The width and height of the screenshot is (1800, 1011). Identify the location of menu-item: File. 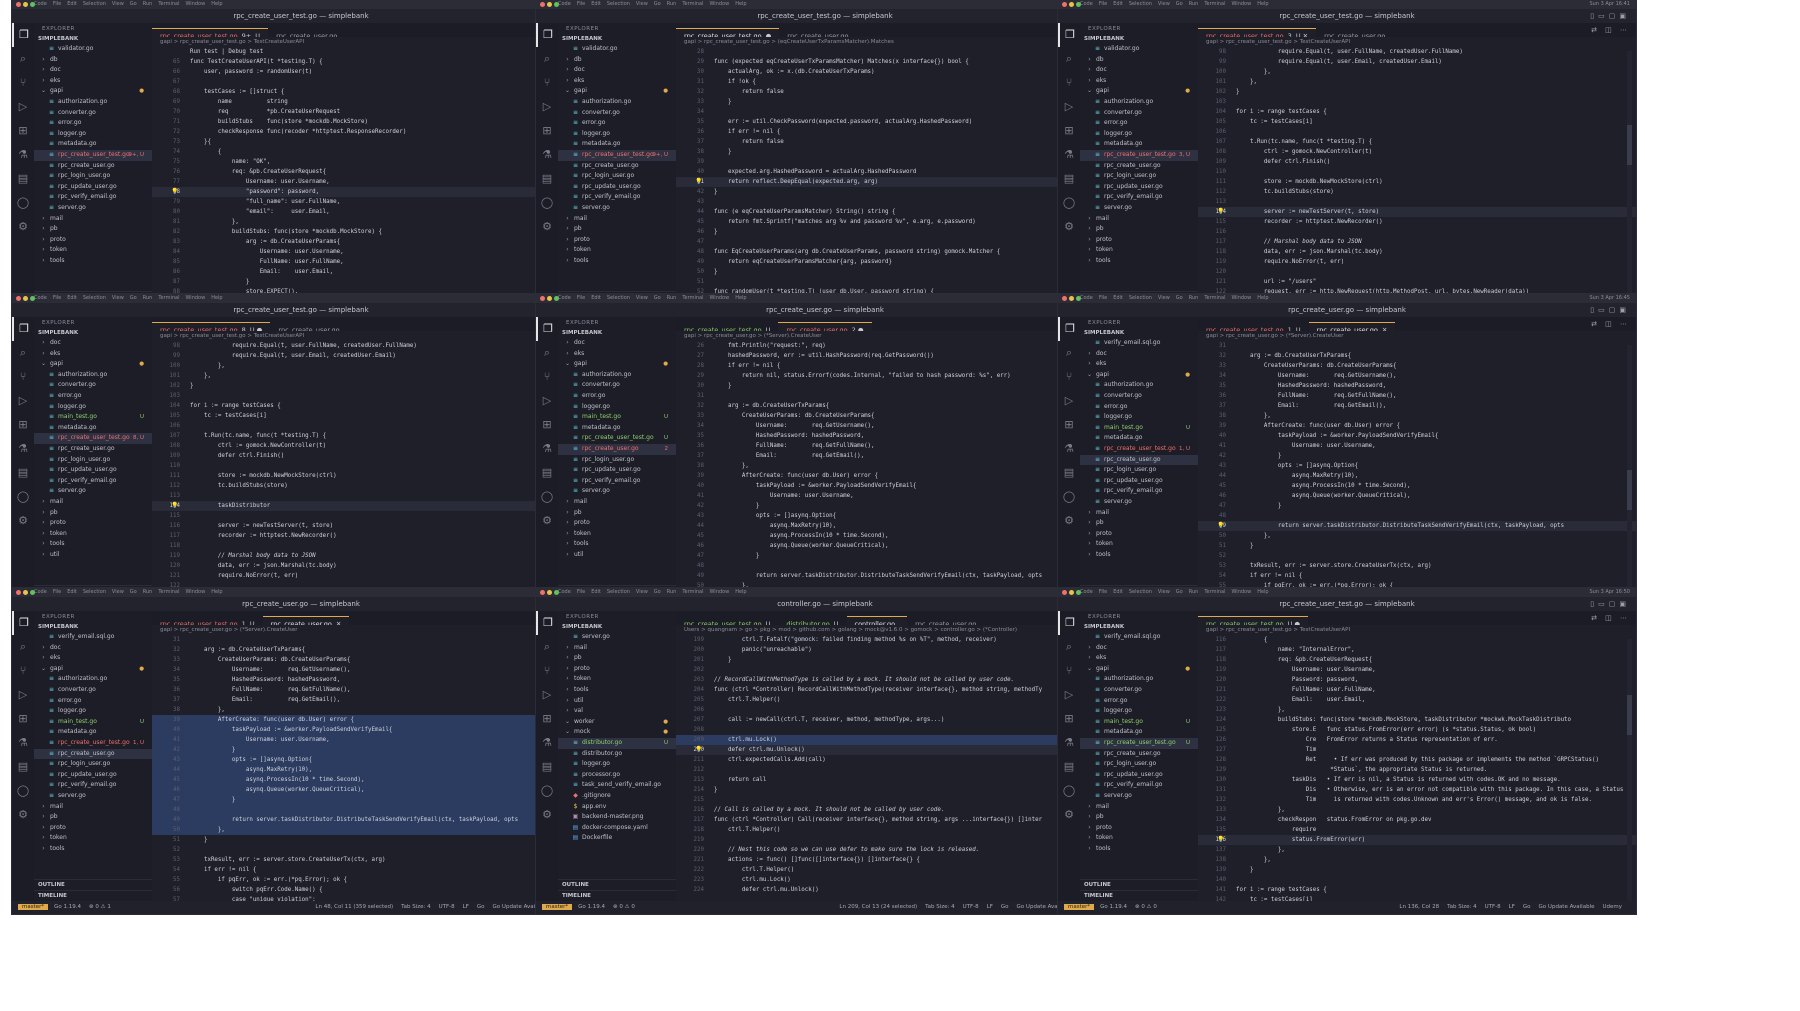
(1103, 298).